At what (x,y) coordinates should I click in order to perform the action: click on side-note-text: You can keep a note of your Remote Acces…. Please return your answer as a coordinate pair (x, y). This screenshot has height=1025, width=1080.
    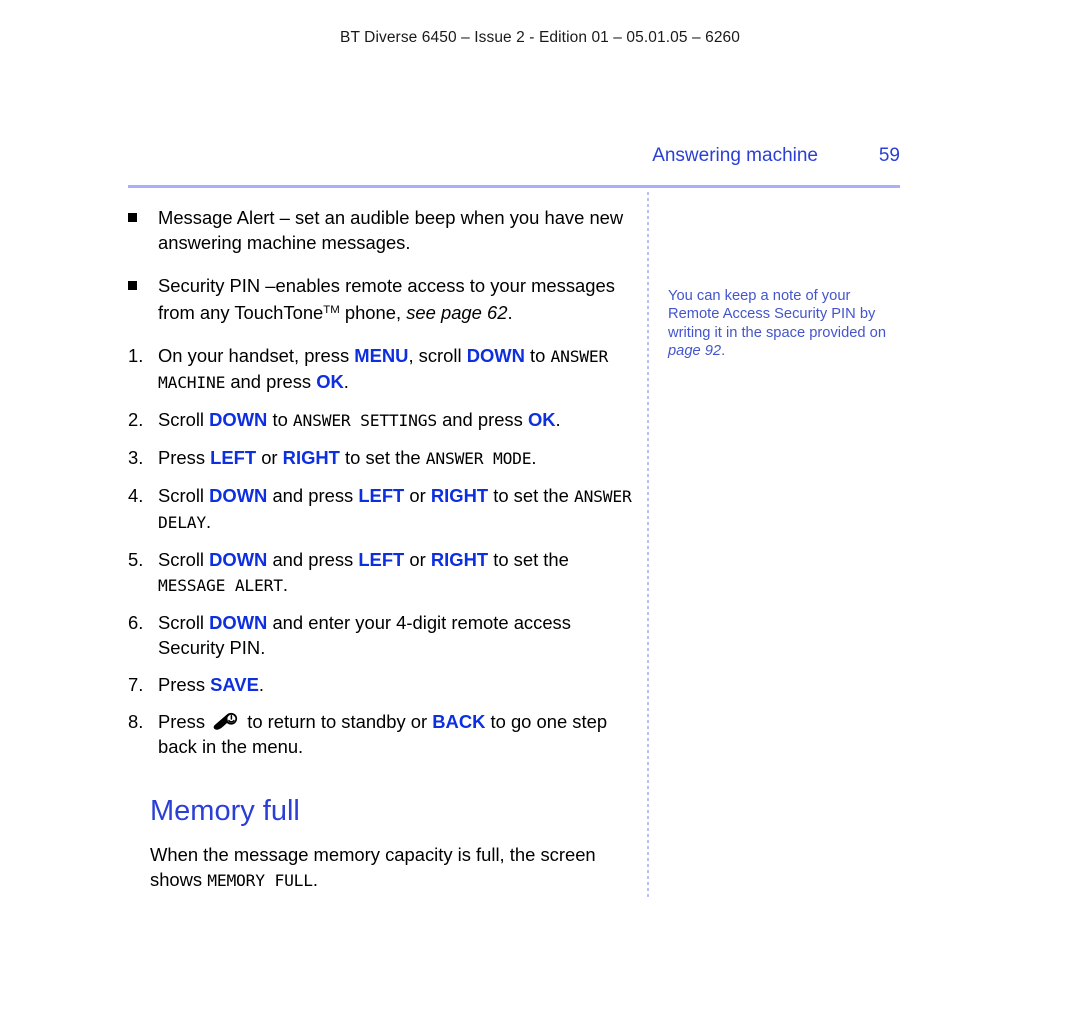
    Looking at the image, I should click on (777, 314).